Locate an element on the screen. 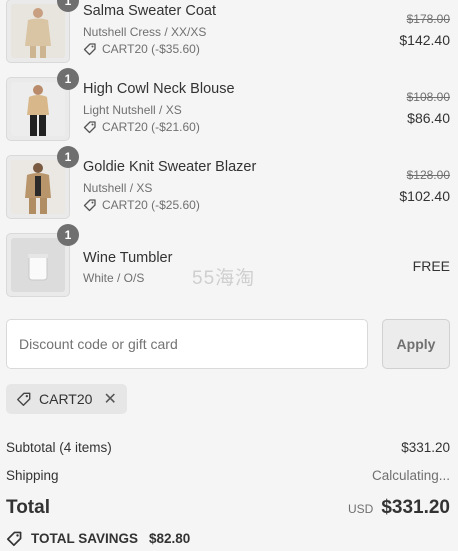 Image resolution: width=458 pixels, height=551 pixels. savings-value: $82.80 is located at coordinates (170, 538).